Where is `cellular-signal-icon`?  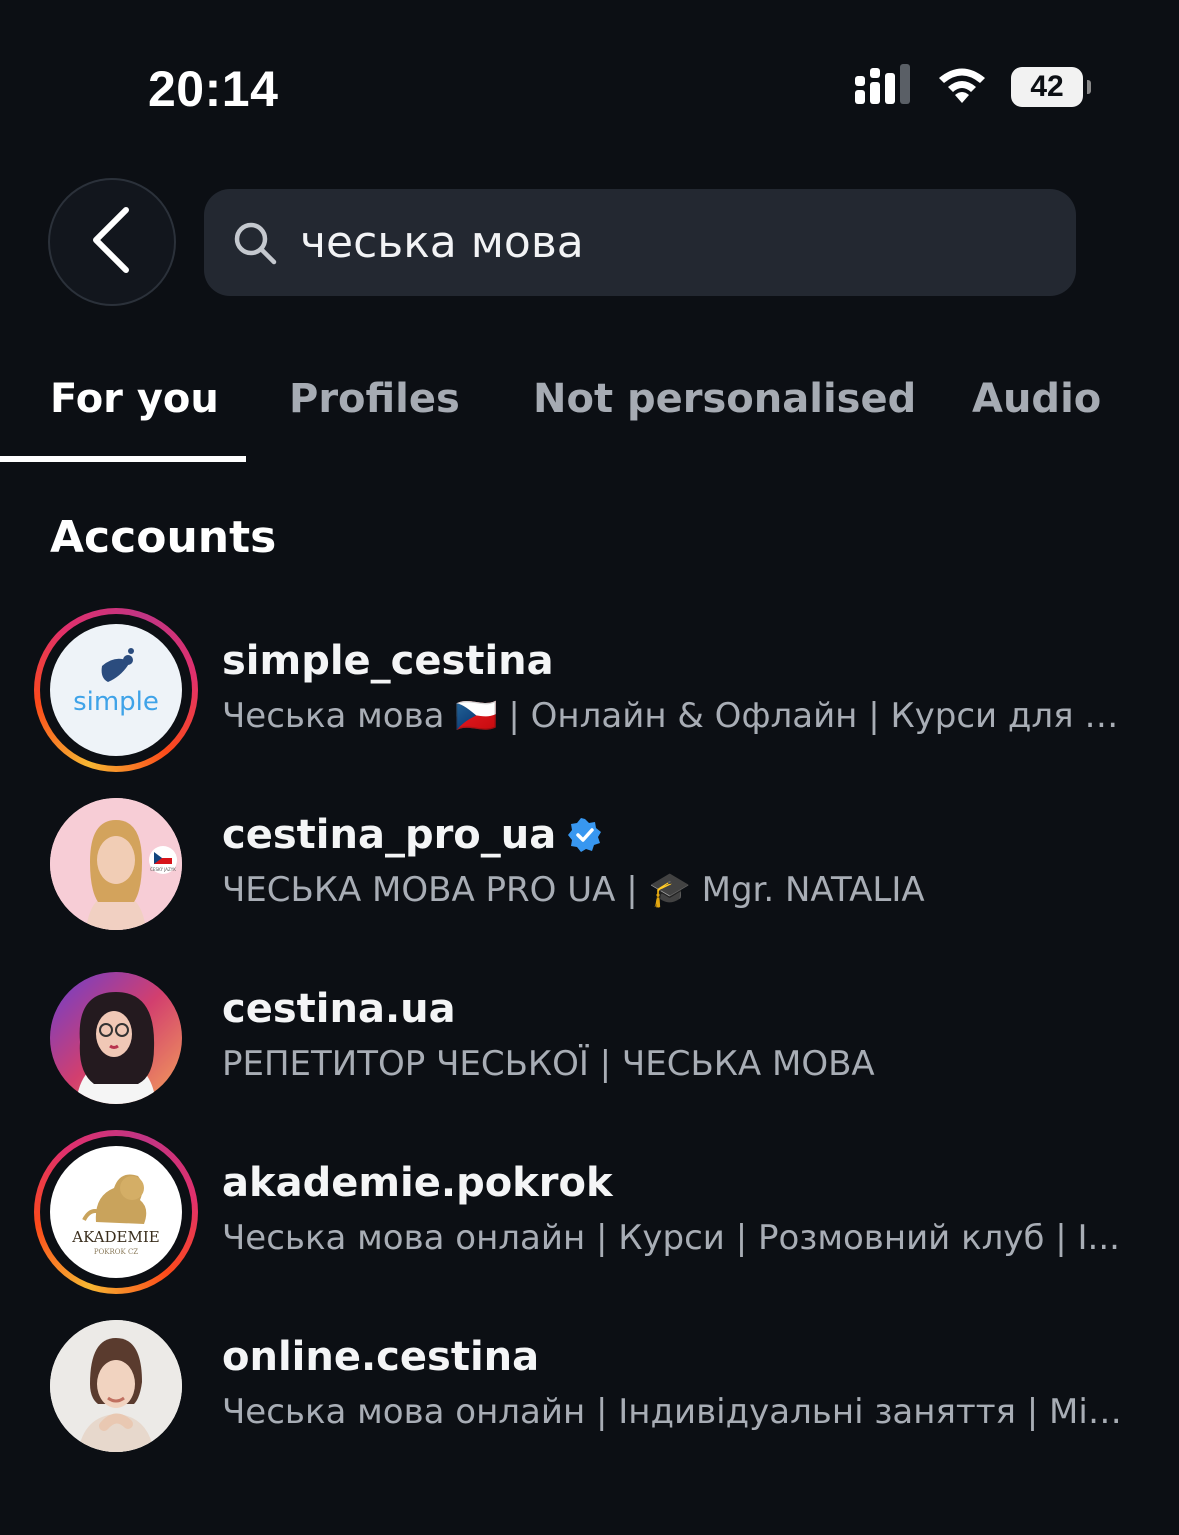
cellular-signal-icon is located at coordinates (884, 87).